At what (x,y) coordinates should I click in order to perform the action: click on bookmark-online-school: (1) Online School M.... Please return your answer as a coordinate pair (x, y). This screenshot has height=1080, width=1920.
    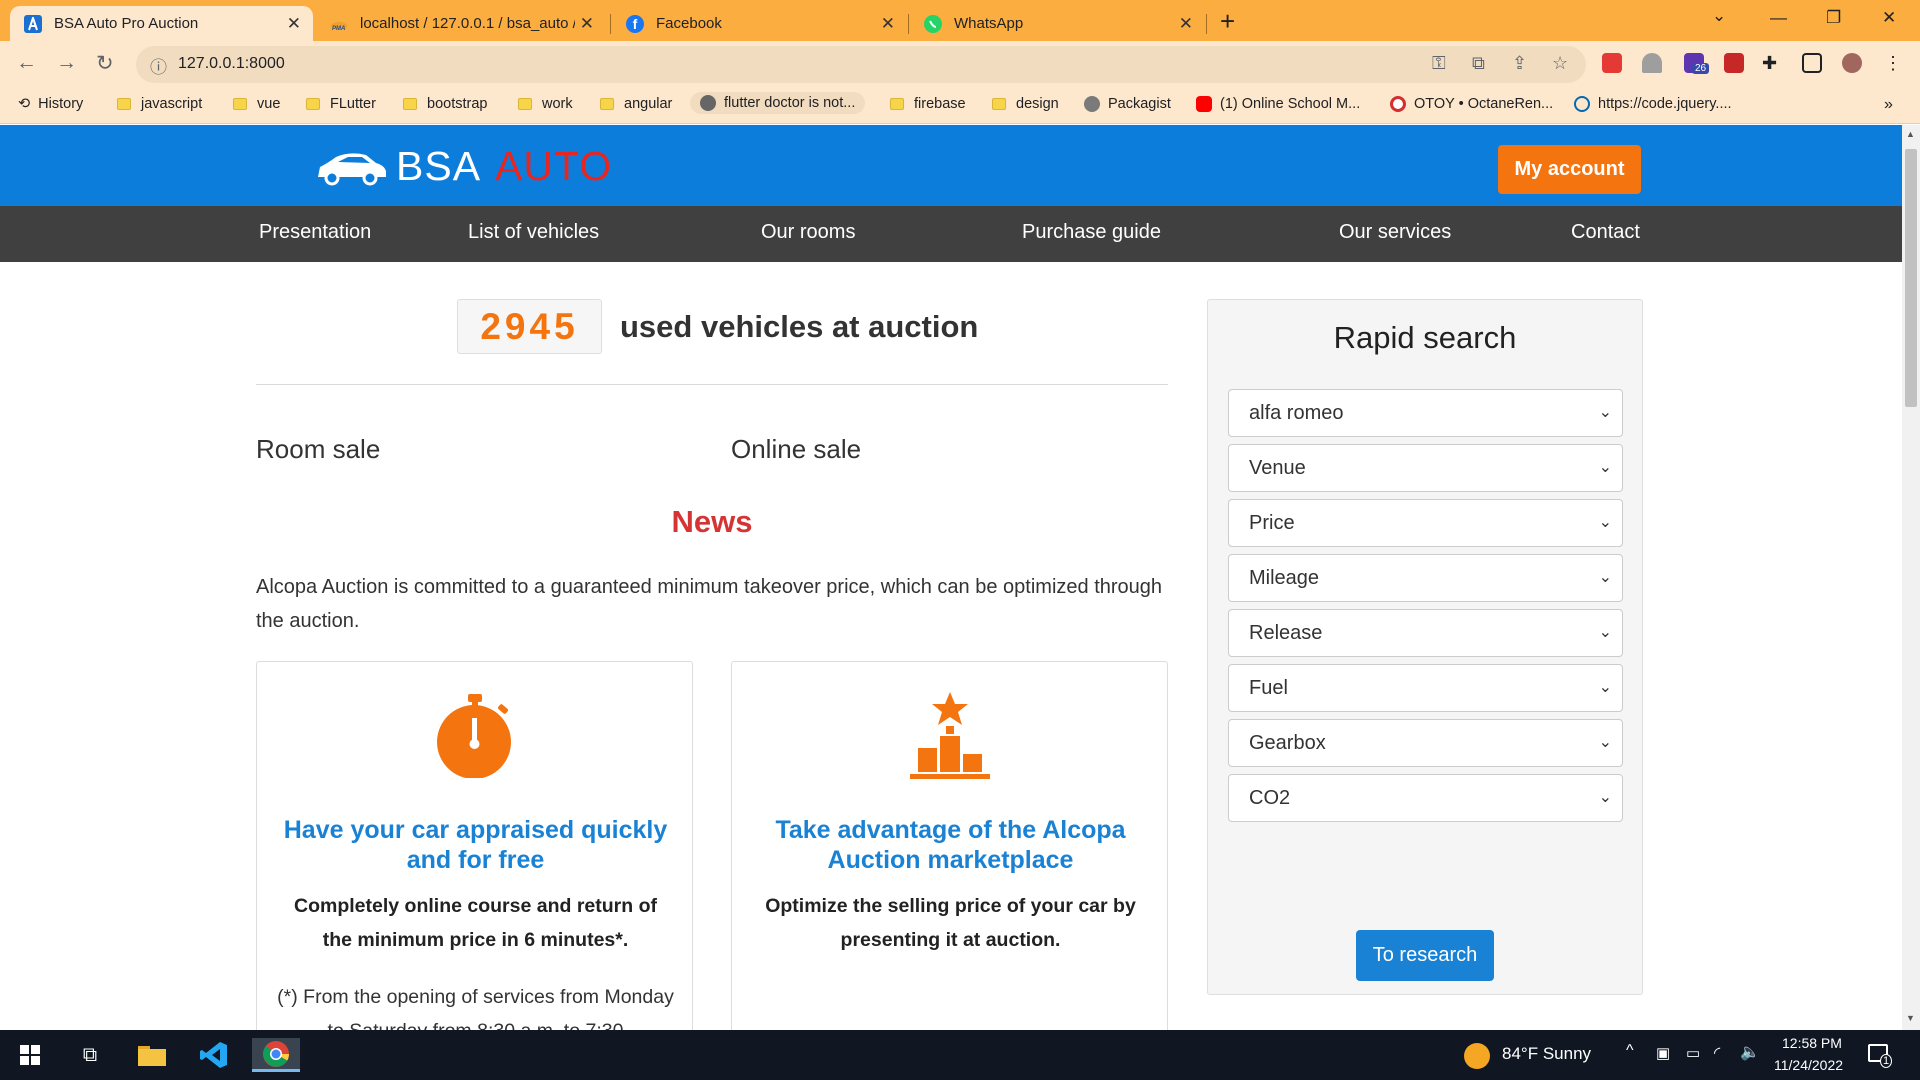
    Looking at the image, I should click on (1278, 104).